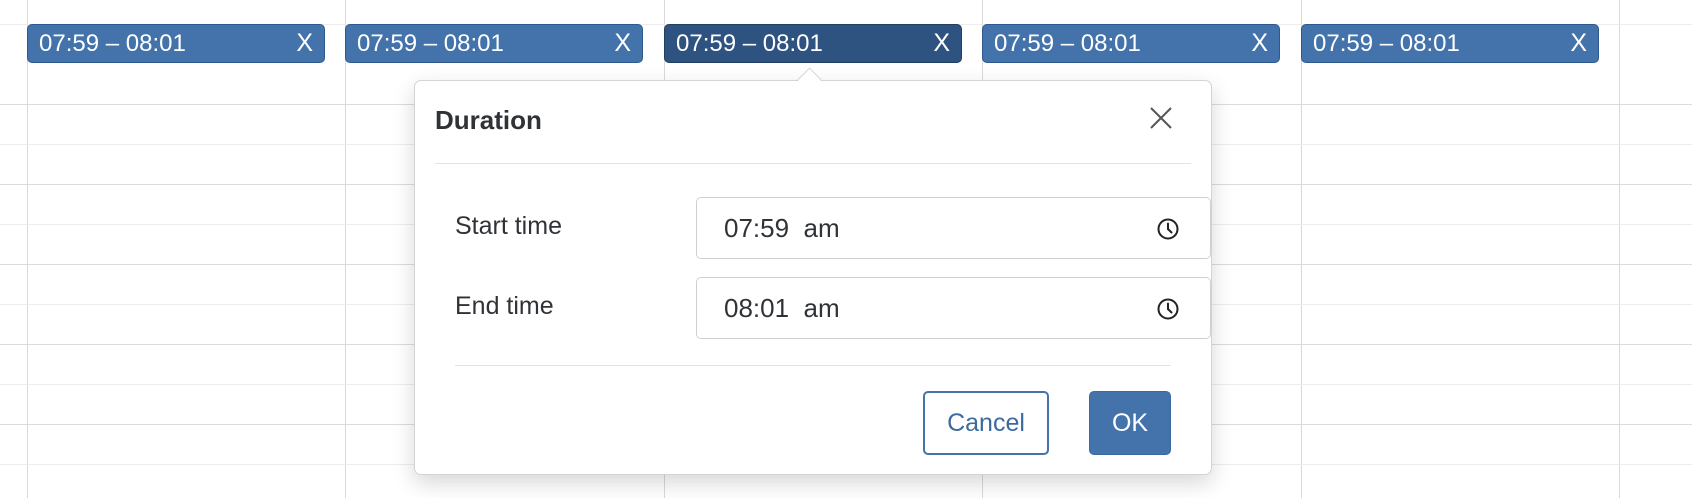 Image resolution: width=1692 pixels, height=498 pixels. Describe the element at coordinates (488, 120) in the screenshot. I see `popover-title: Duration` at that location.